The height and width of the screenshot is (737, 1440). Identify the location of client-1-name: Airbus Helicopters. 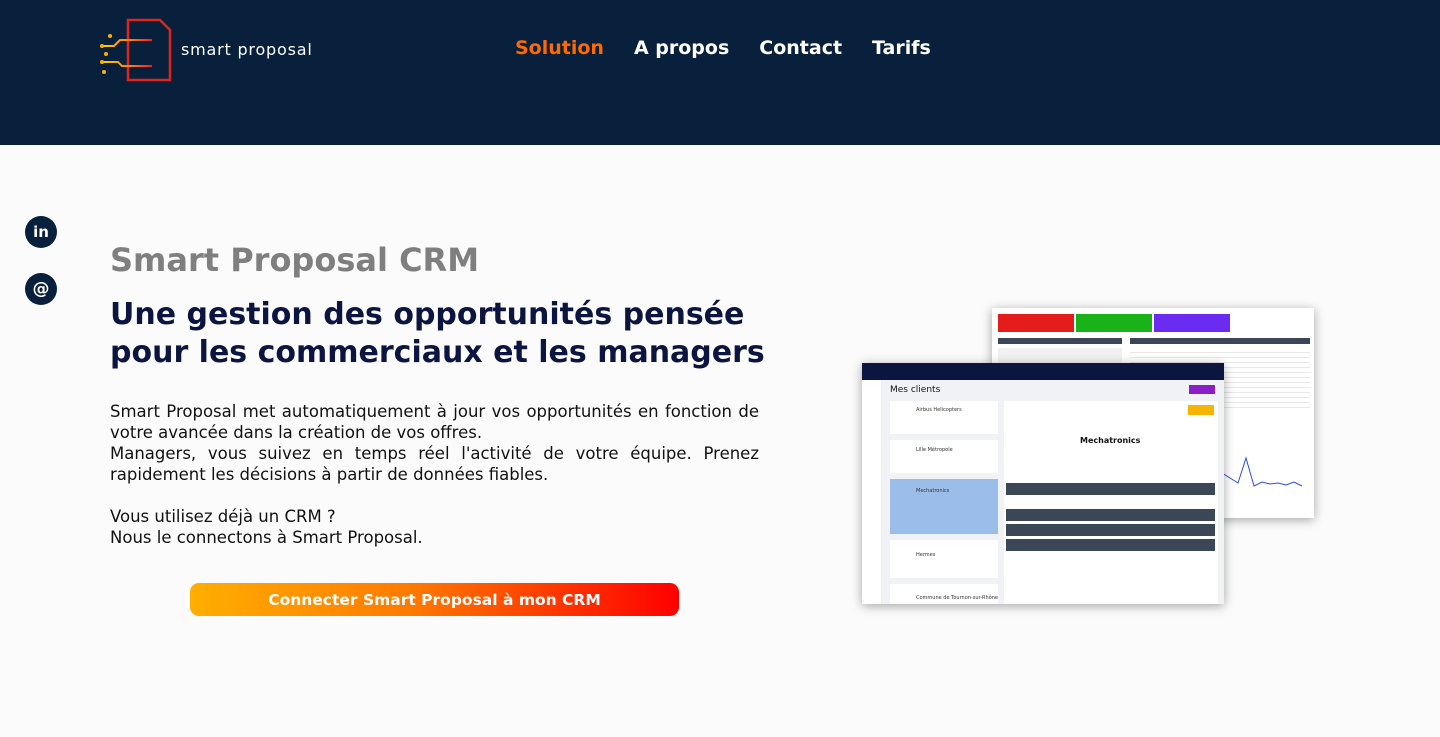
(939, 410).